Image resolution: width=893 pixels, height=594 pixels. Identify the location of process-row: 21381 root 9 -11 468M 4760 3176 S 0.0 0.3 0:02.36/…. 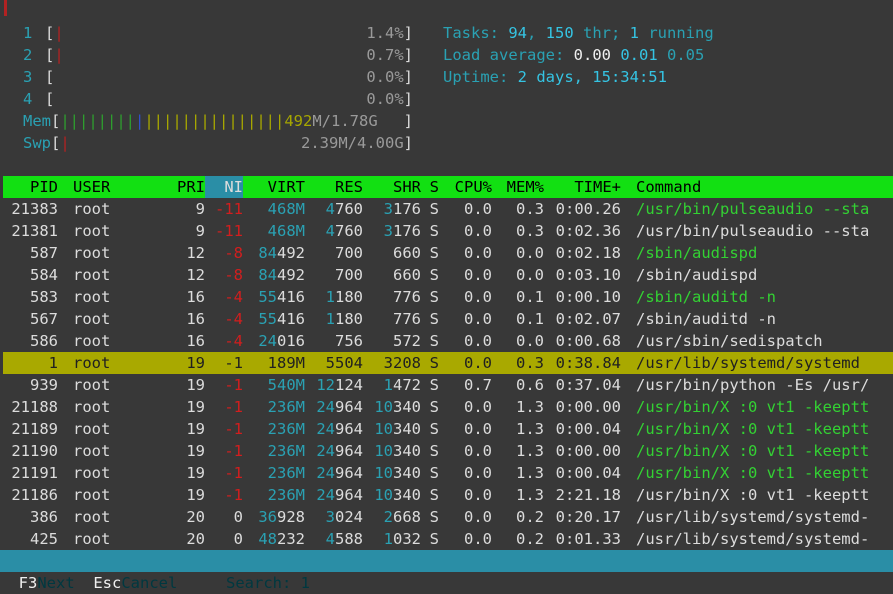
(448, 231).